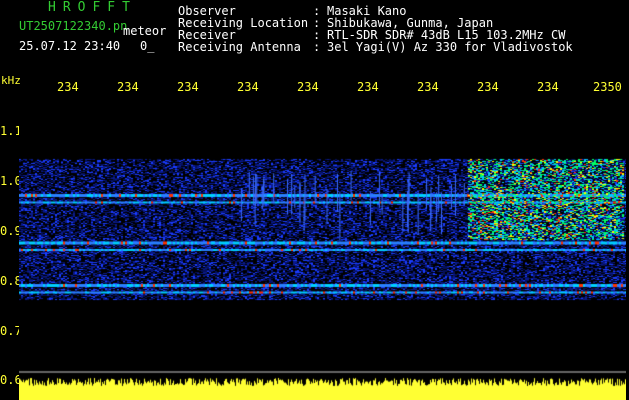 The width and height of the screenshot is (629, 400). What do you see at coordinates (73, 26) in the screenshot?
I see `file-name: UT2507122340.pn` at bounding box center [73, 26].